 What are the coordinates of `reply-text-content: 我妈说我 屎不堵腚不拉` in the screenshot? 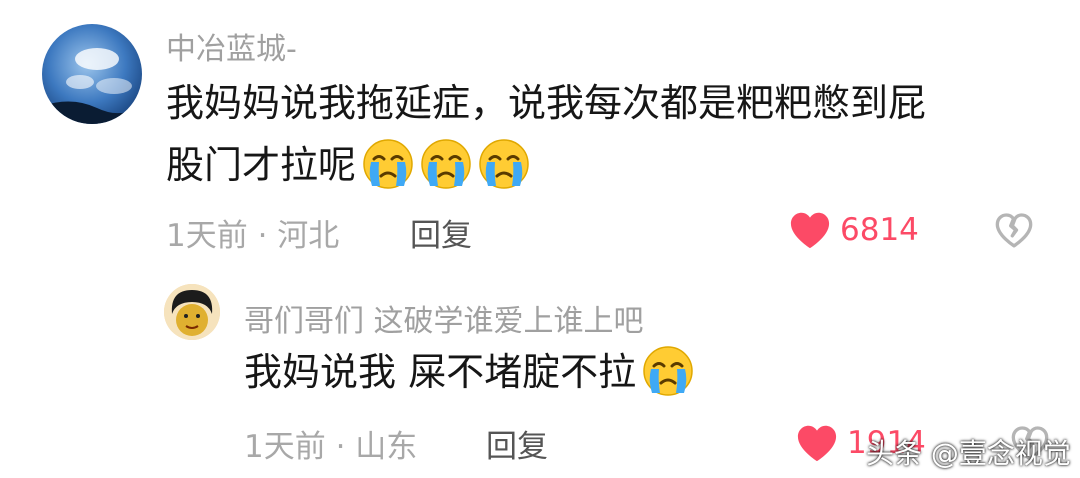 It's located at (440, 372).